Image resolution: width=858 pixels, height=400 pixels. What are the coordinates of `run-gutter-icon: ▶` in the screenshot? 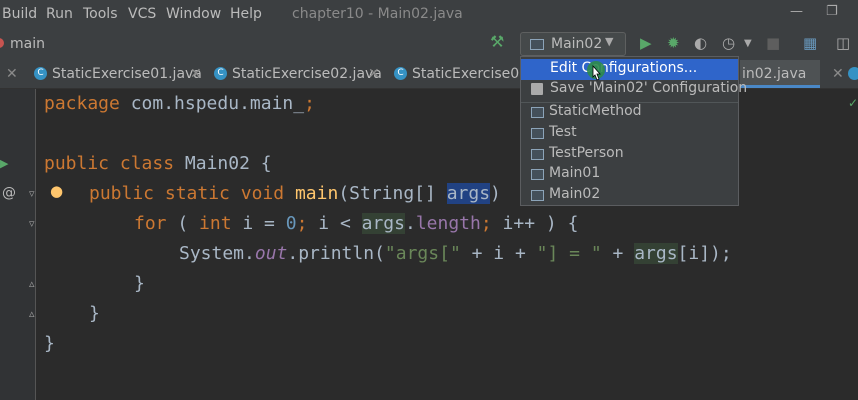 It's located at (4, 163).